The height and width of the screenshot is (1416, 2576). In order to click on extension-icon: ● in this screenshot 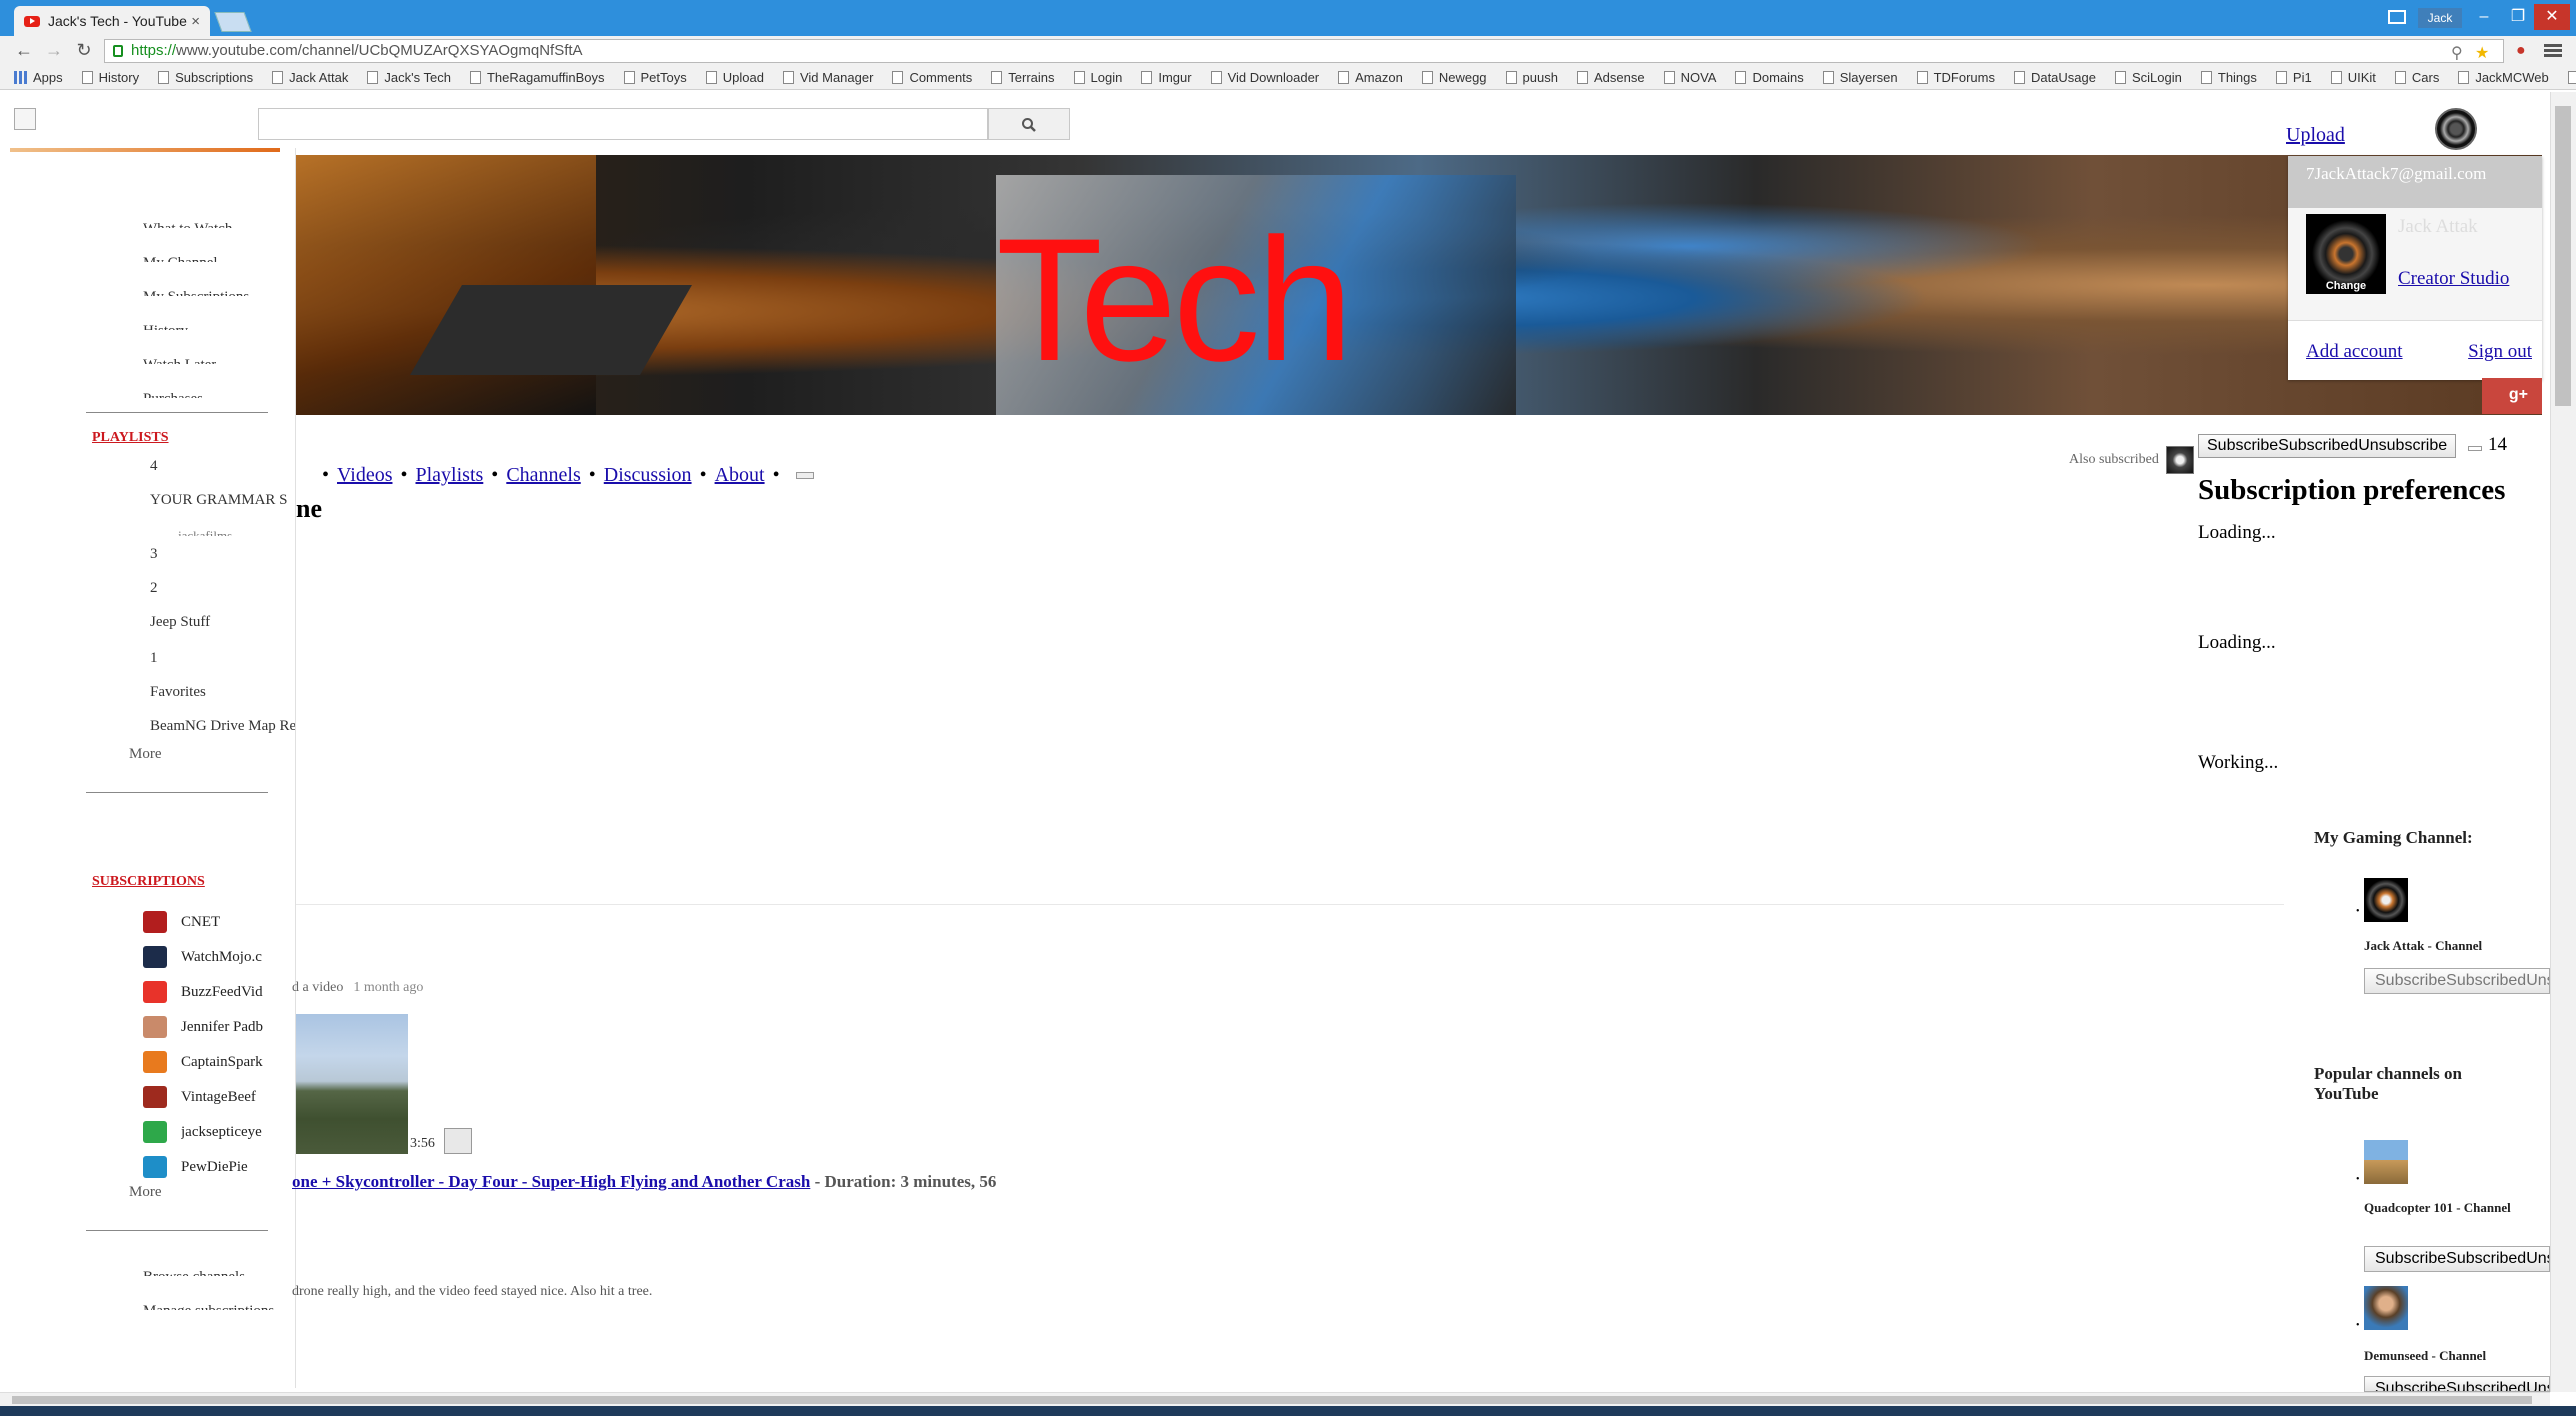, I will do `click(2521, 51)`.